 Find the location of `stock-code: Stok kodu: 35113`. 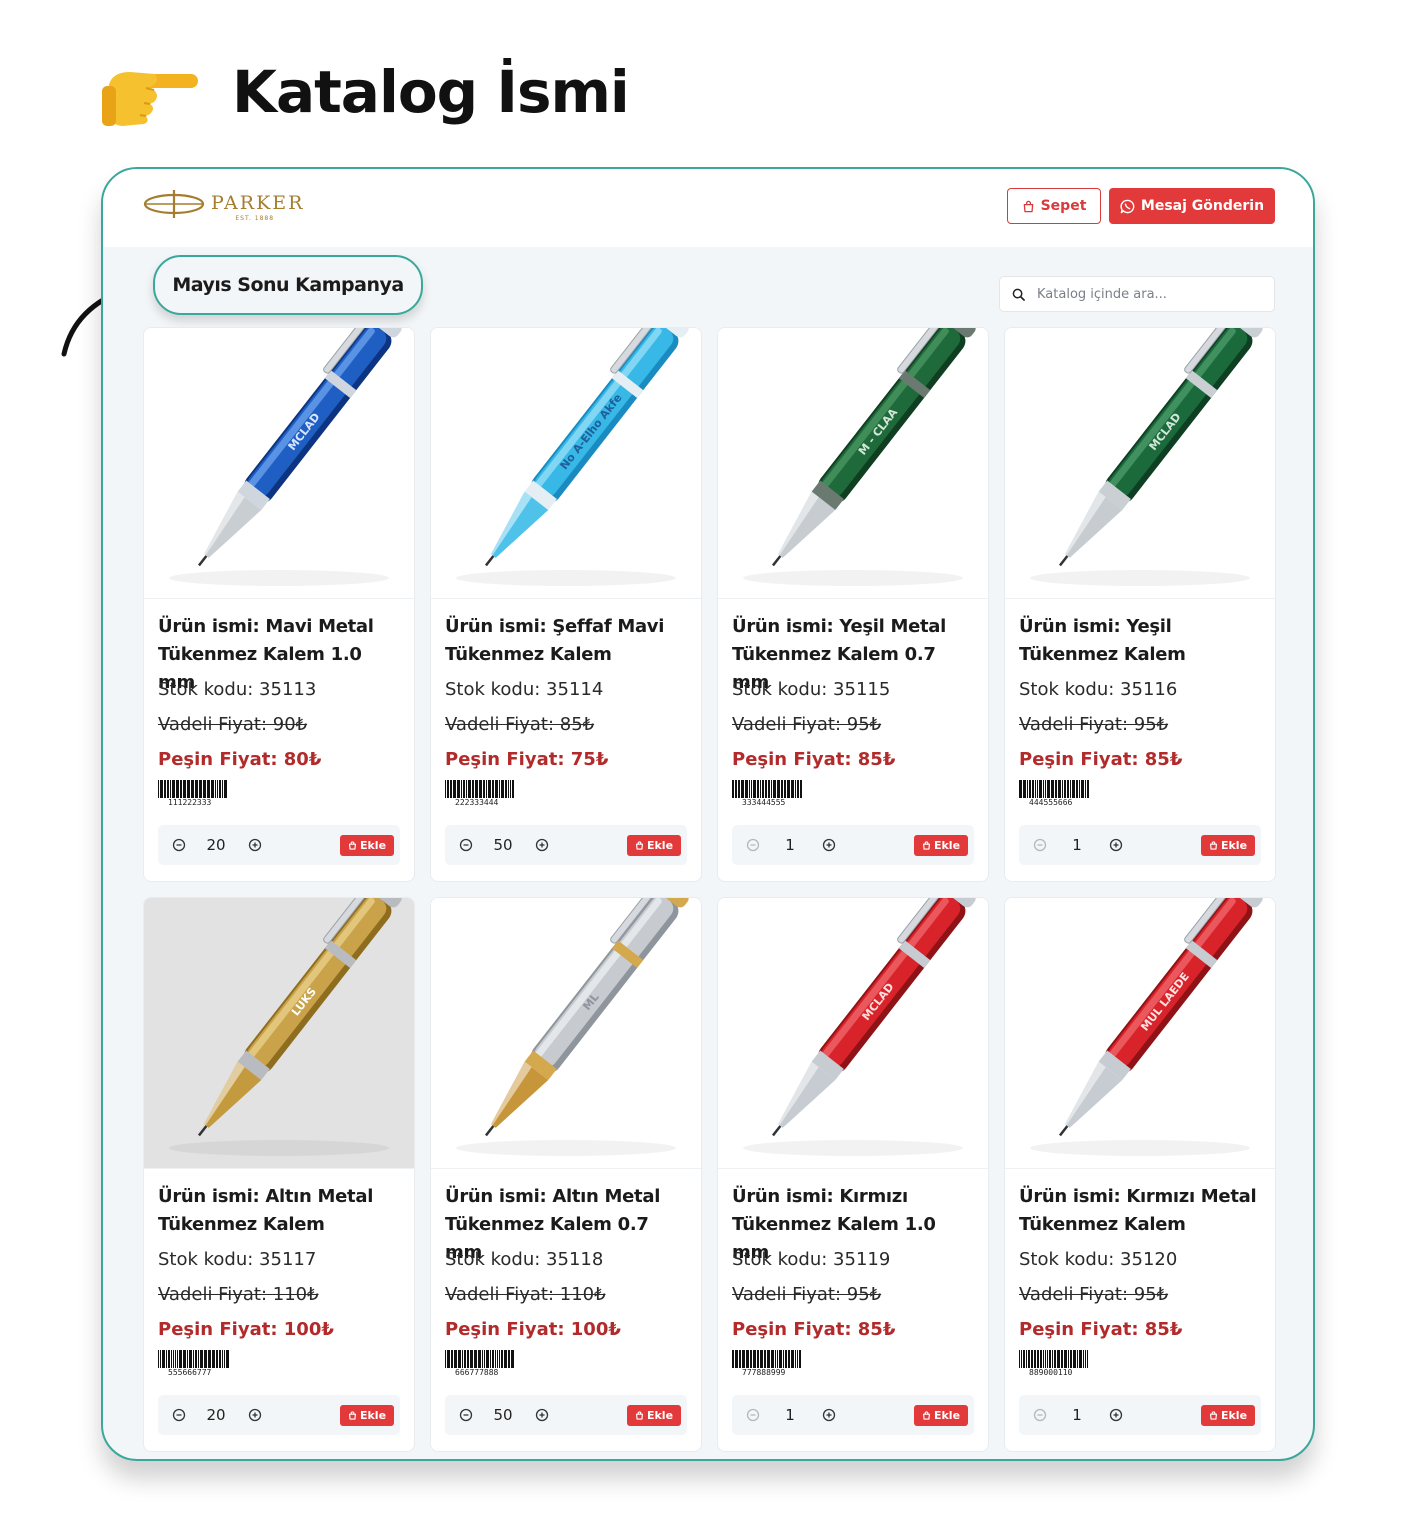

stock-code: Stok kodu: 35113 is located at coordinates (237, 689).